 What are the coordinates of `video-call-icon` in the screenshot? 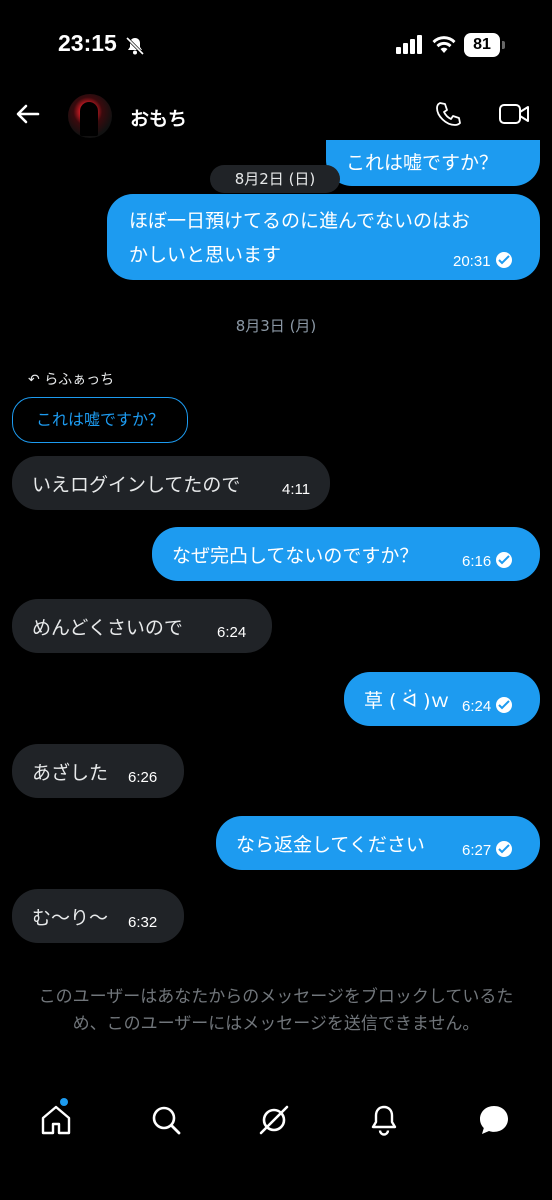 It's located at (514, 114).